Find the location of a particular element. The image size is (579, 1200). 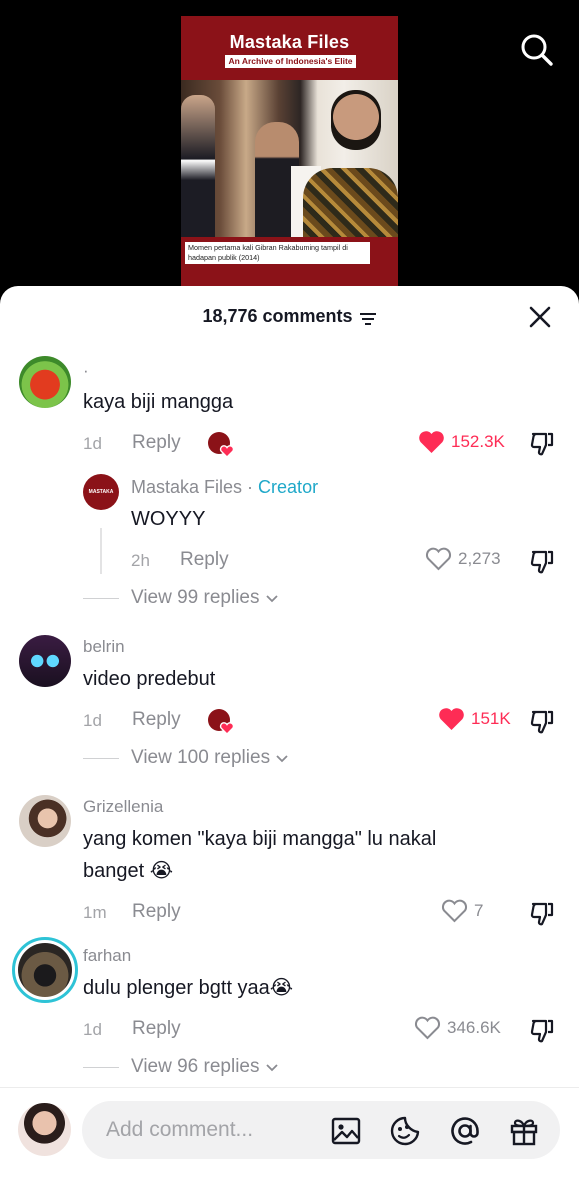

like-count: 2,273 is located at coordinates (479, 558).